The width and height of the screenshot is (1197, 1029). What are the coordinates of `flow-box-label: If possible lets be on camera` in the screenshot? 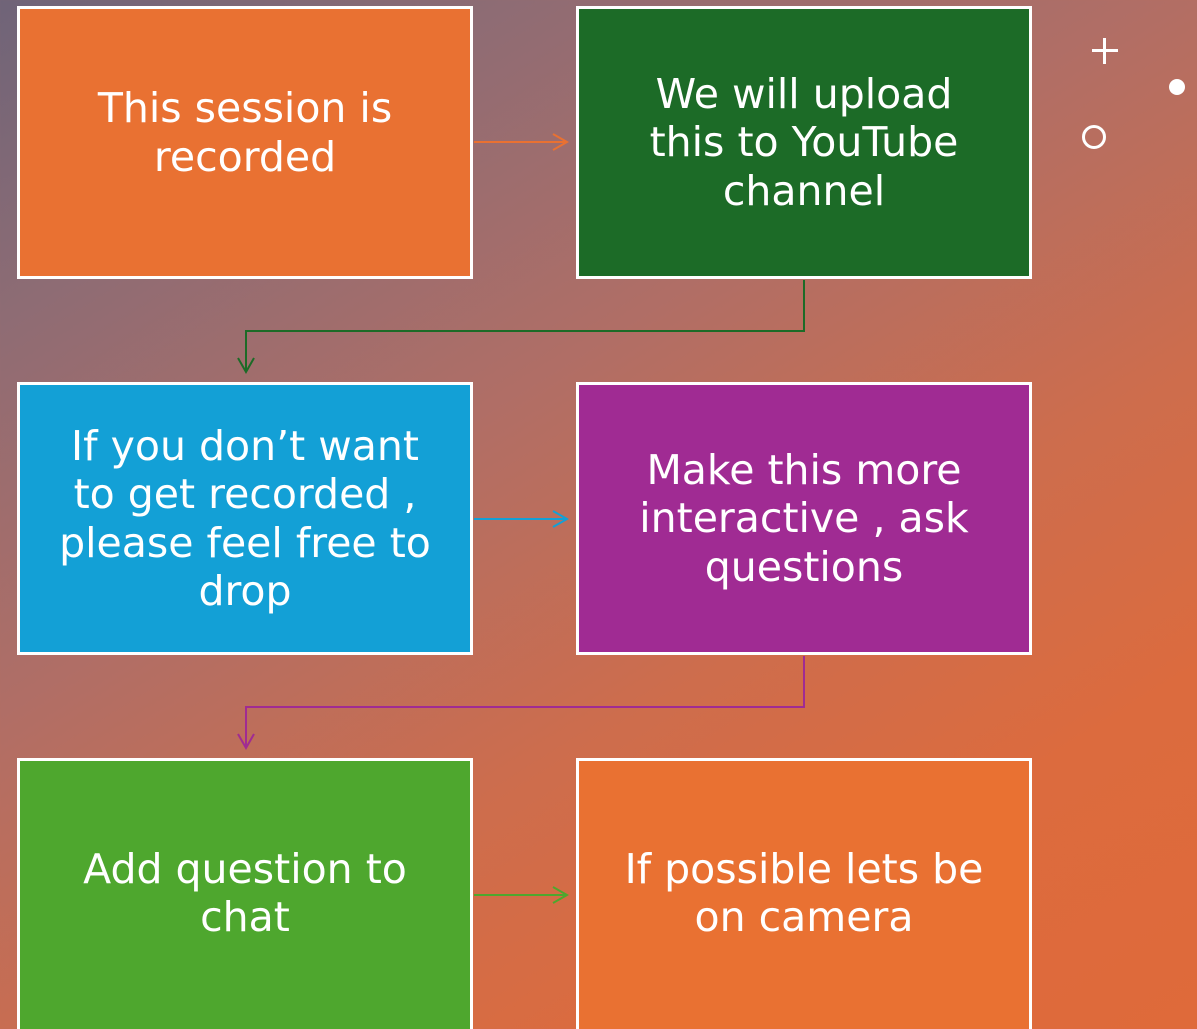 It's located at (804, 892).